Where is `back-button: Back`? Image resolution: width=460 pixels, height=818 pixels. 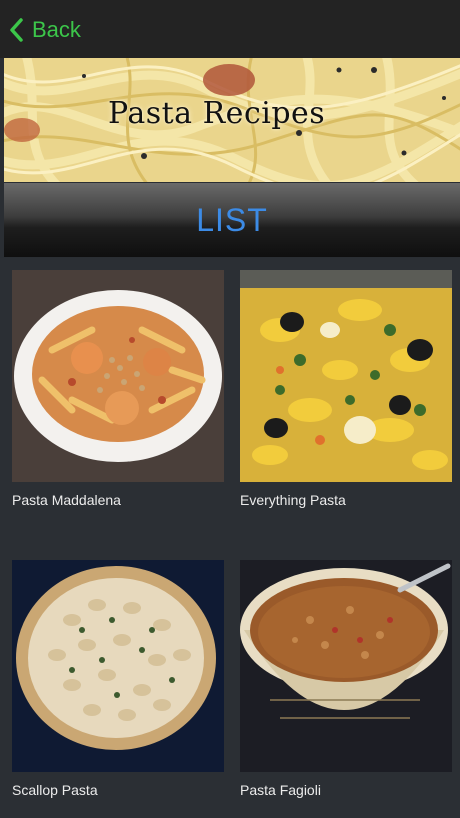 back-button: Back is located at coordinates (44, 30).